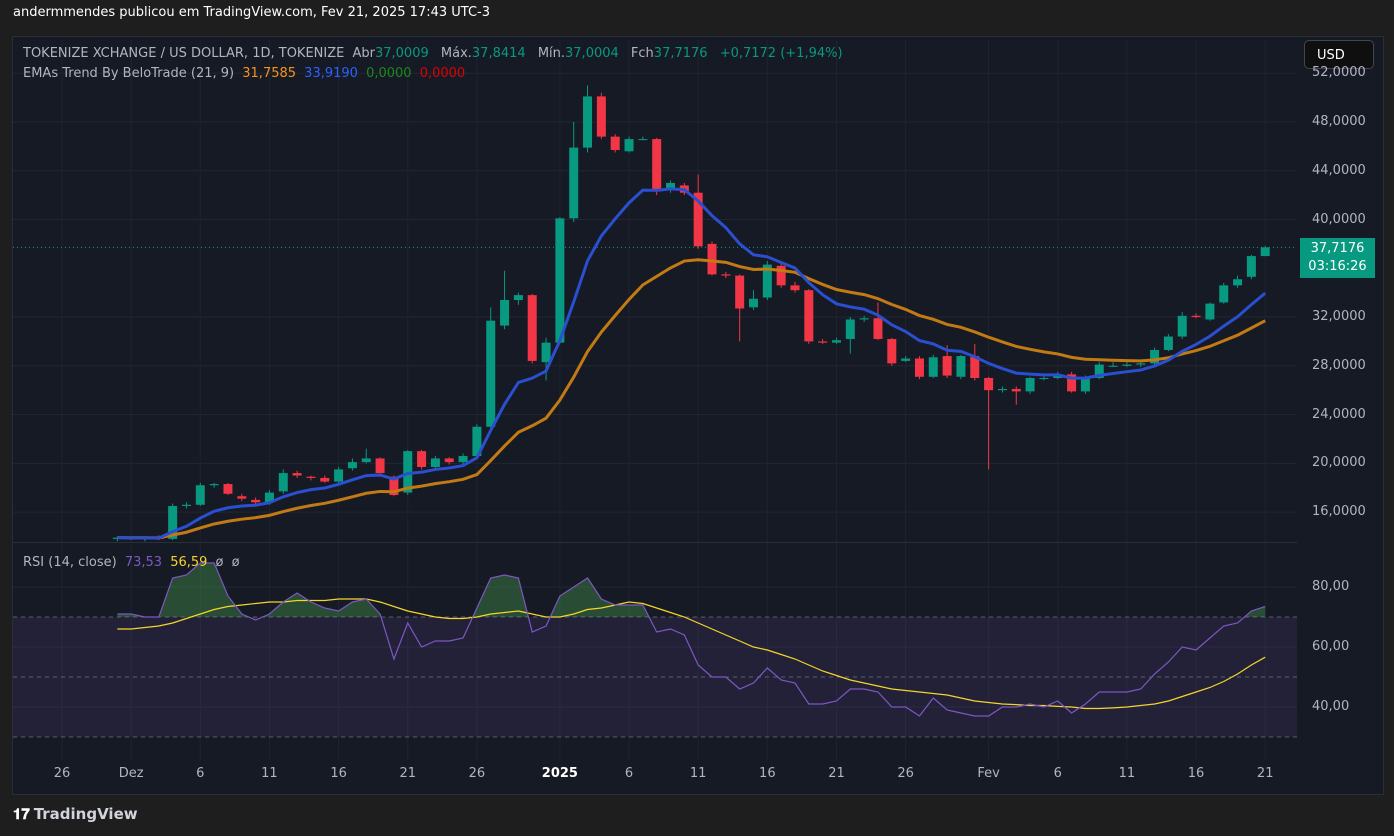 This screenshot has height=836, width=1394. Describe the element at coordinates (70, 562) in the screenshot. I see `rsi-indicator-name: RSI (14, close)` at that location.